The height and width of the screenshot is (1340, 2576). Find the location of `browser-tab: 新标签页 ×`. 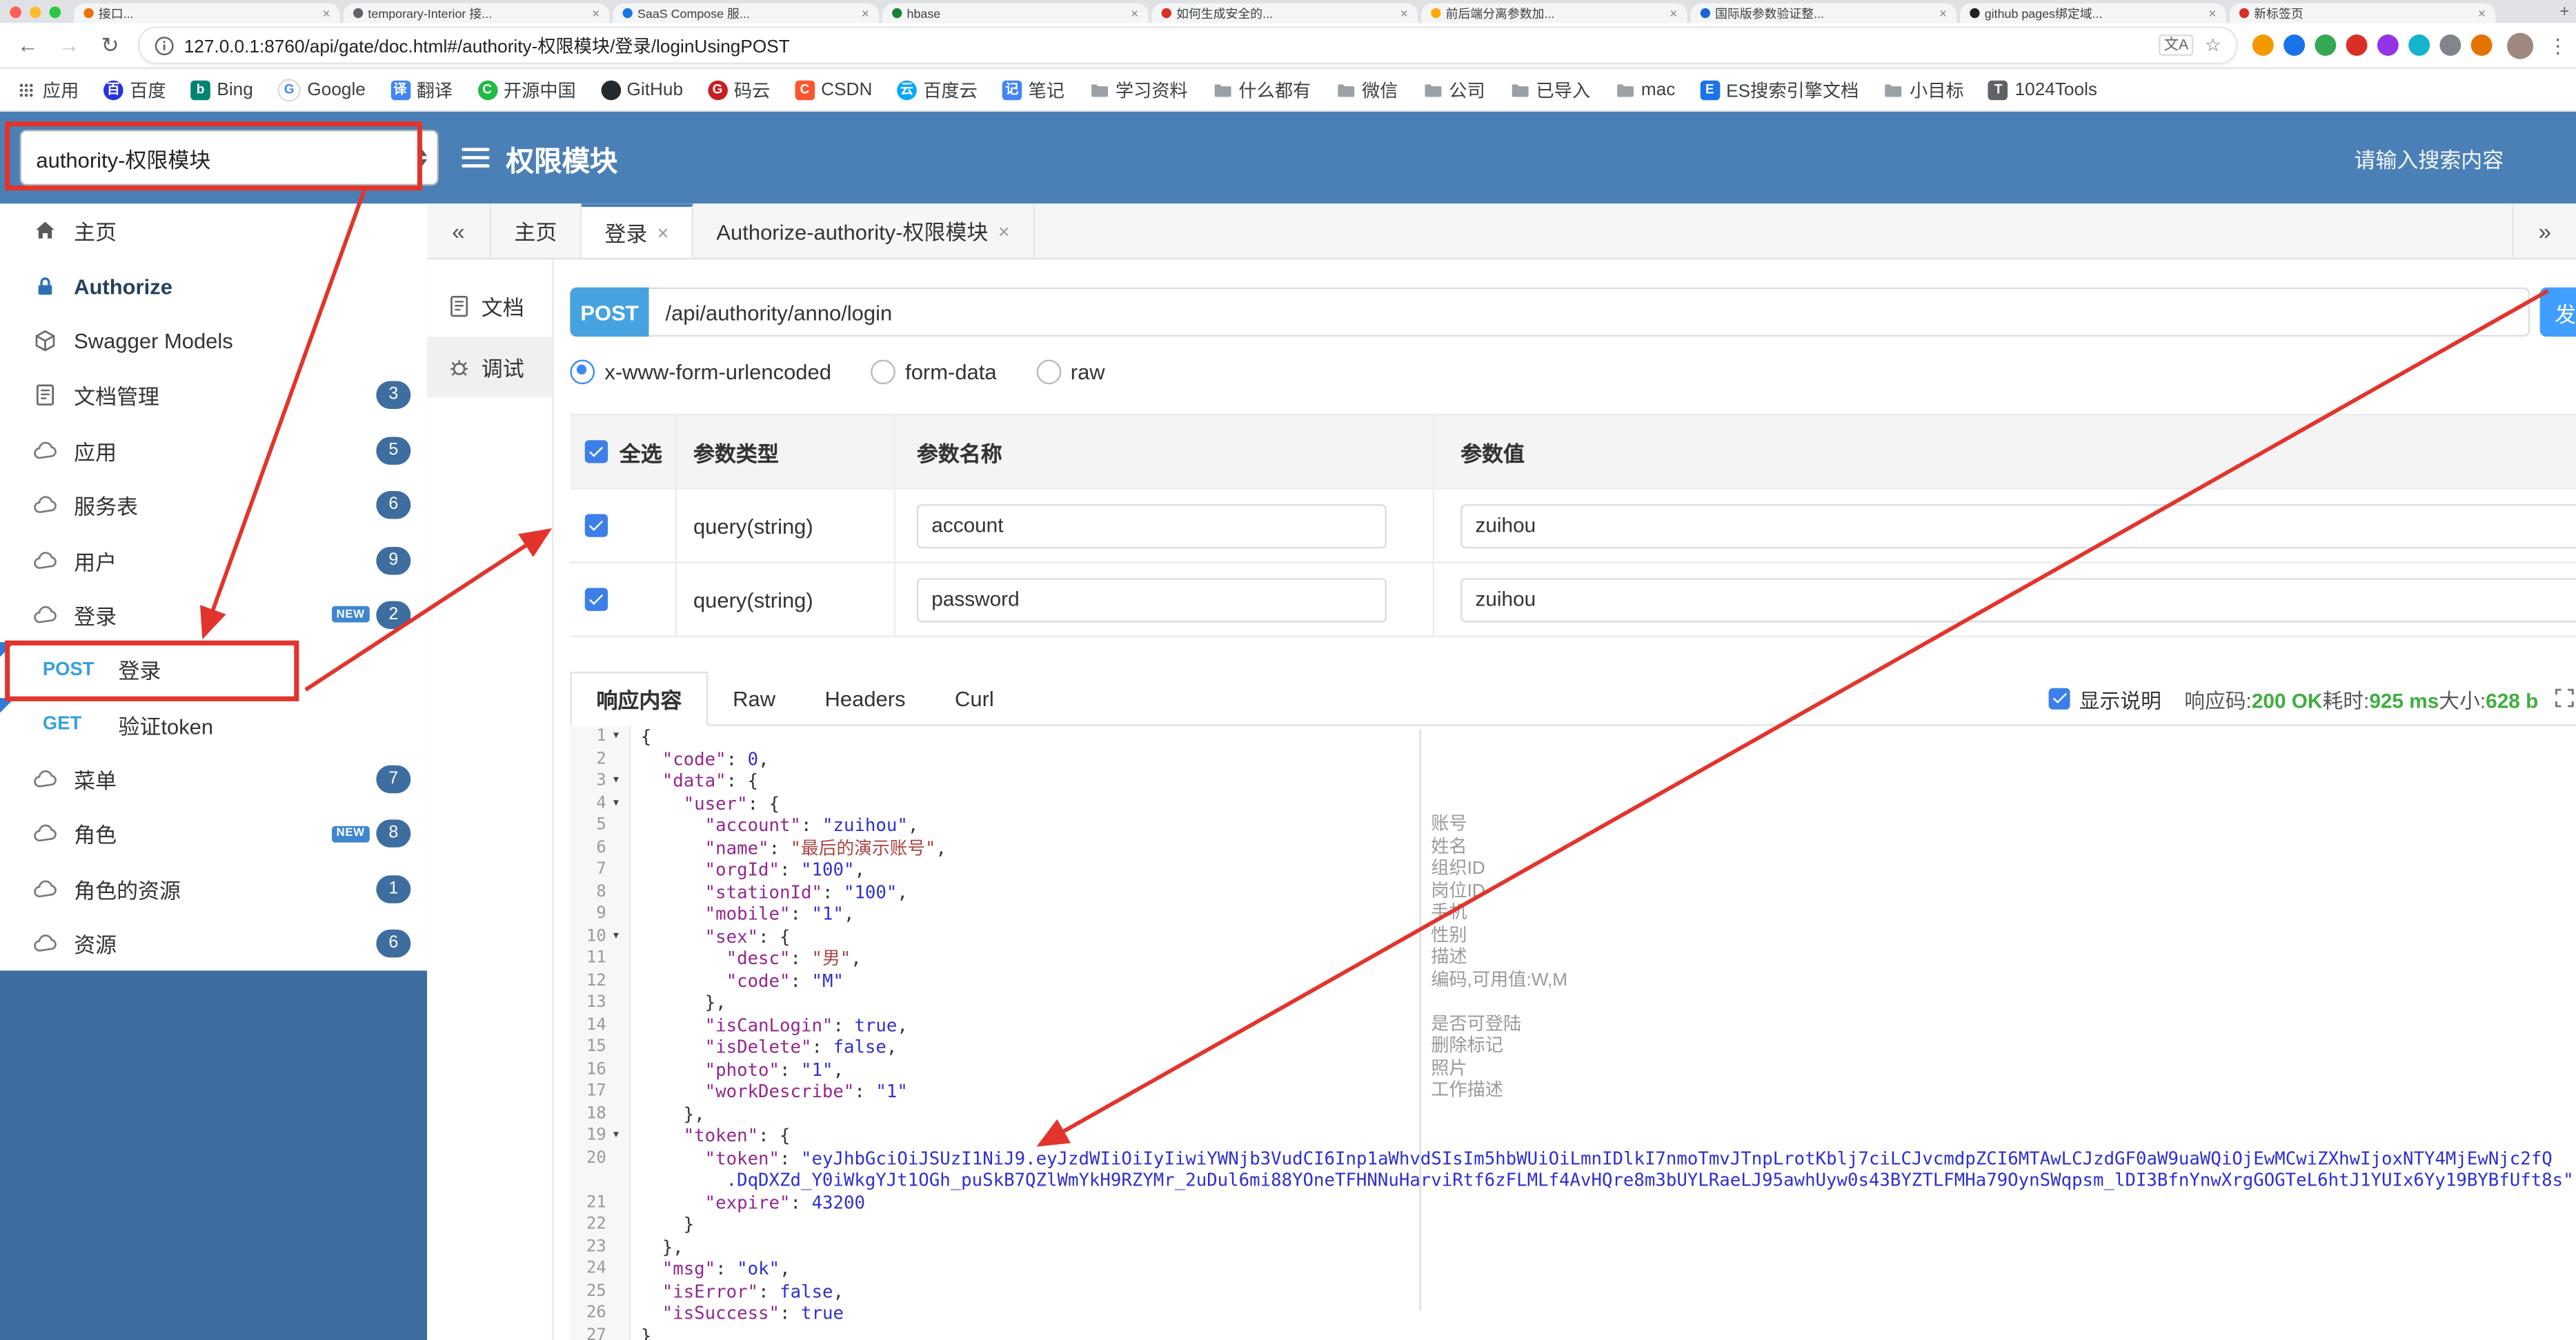

browser-tab: 新标签页 × is located at coordinates (2362, 13).